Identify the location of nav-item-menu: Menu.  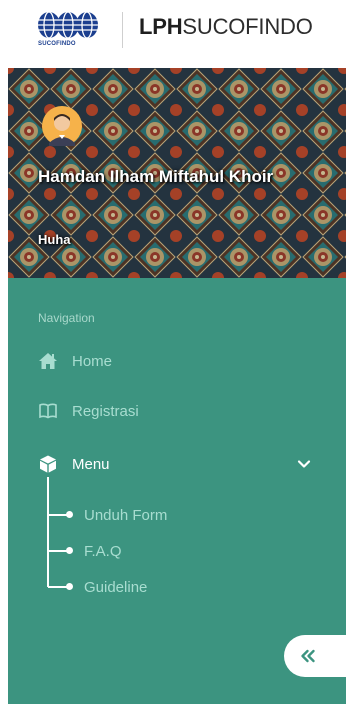
(74, 464).